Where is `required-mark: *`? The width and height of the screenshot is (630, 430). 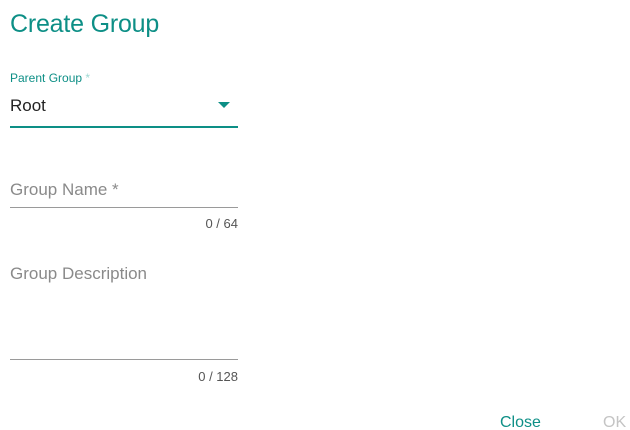 required-mark: * is located at coordinates (88, 78).